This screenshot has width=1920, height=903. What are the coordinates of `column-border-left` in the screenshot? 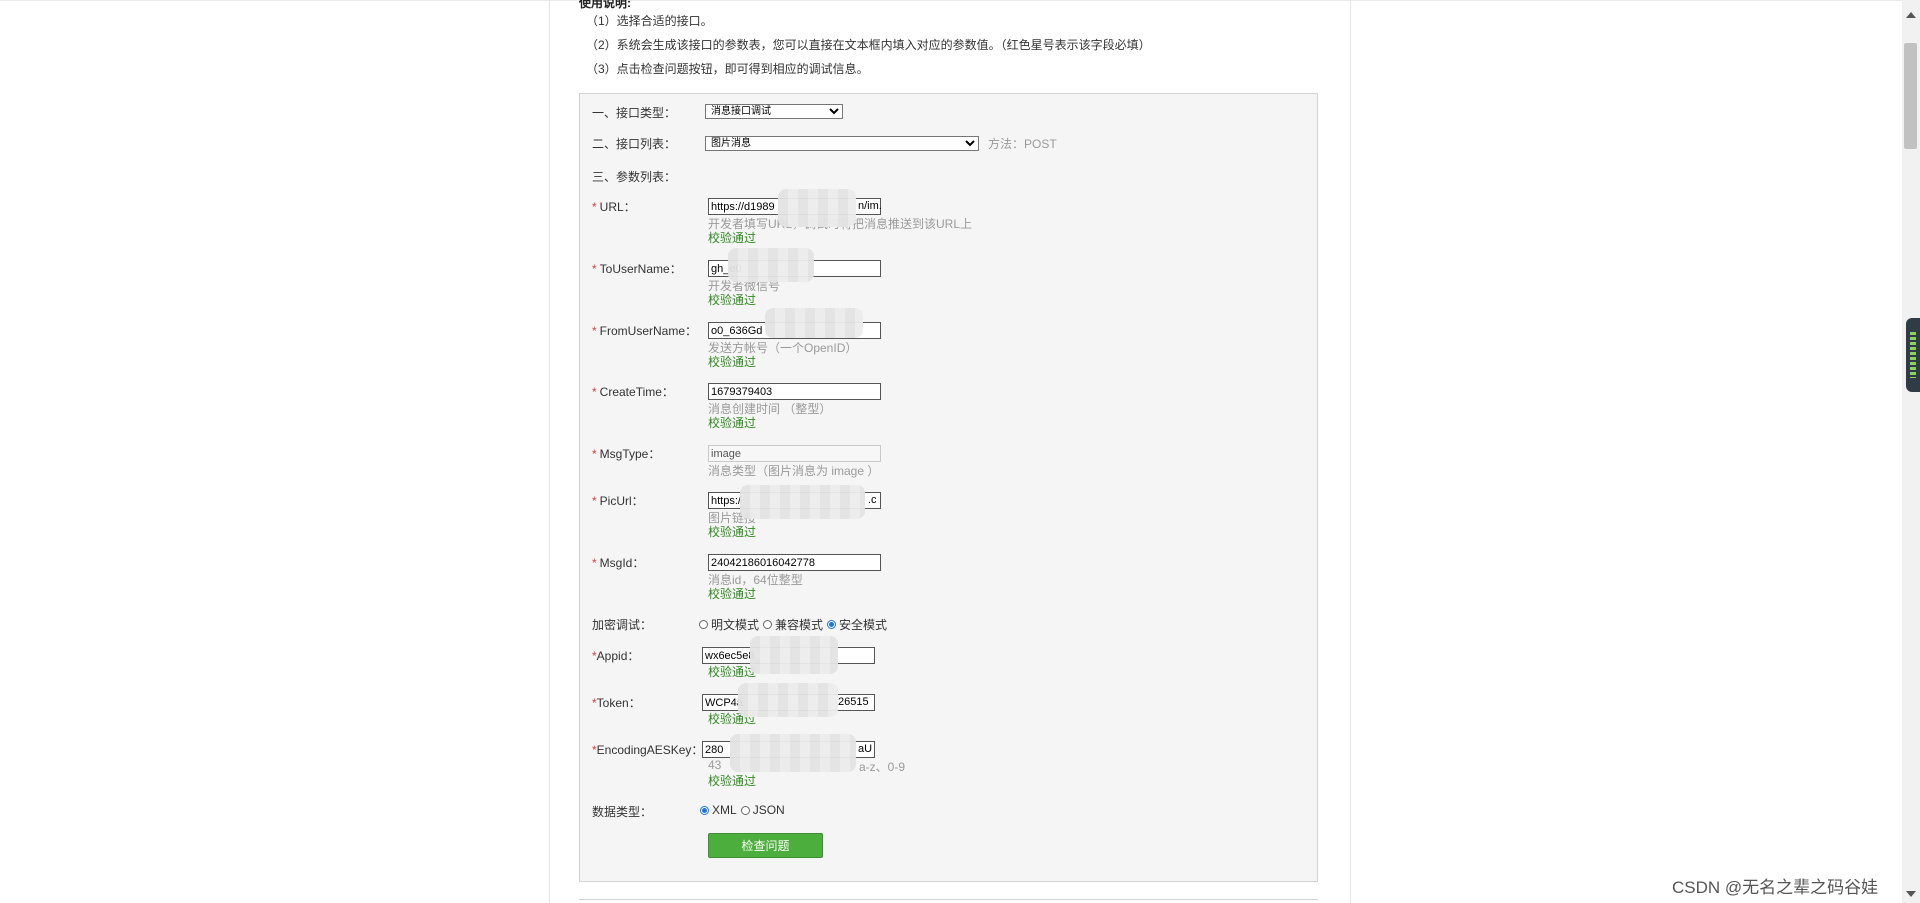 It's located at (549, 451).